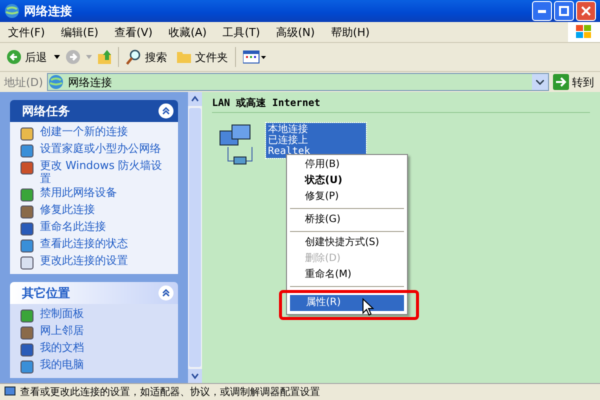  Describe the element at coordinates (184, 57) in the screenshot. I see `folder-icon` at that location.